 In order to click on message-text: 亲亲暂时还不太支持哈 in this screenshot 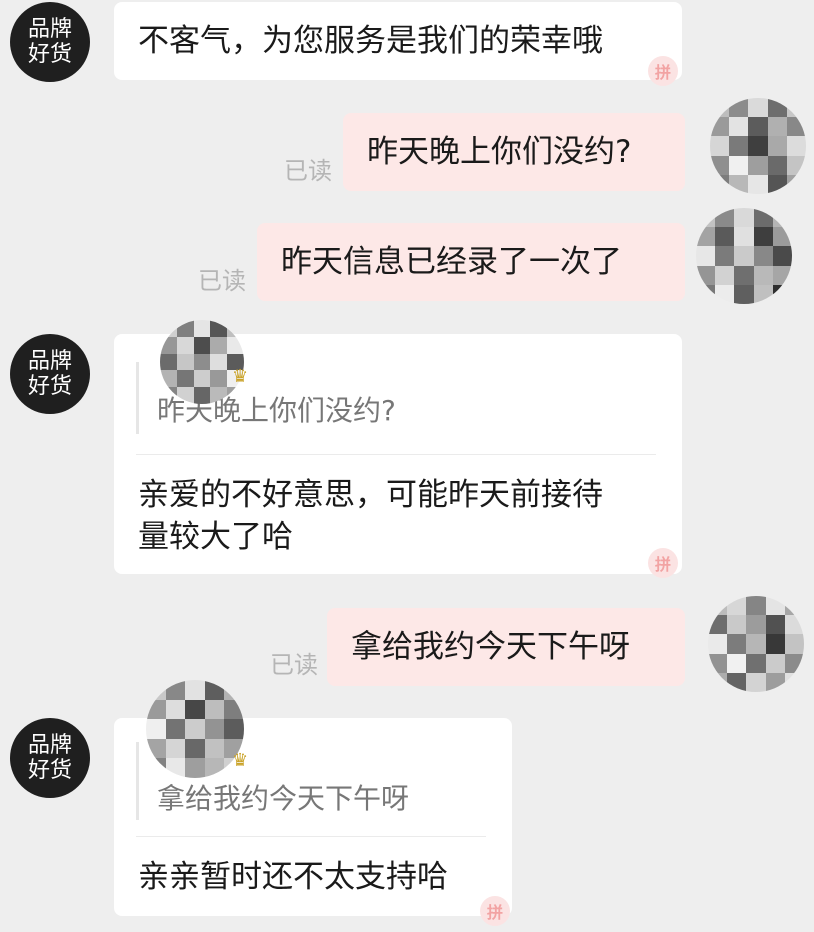, I will do `click(293, 877)`.